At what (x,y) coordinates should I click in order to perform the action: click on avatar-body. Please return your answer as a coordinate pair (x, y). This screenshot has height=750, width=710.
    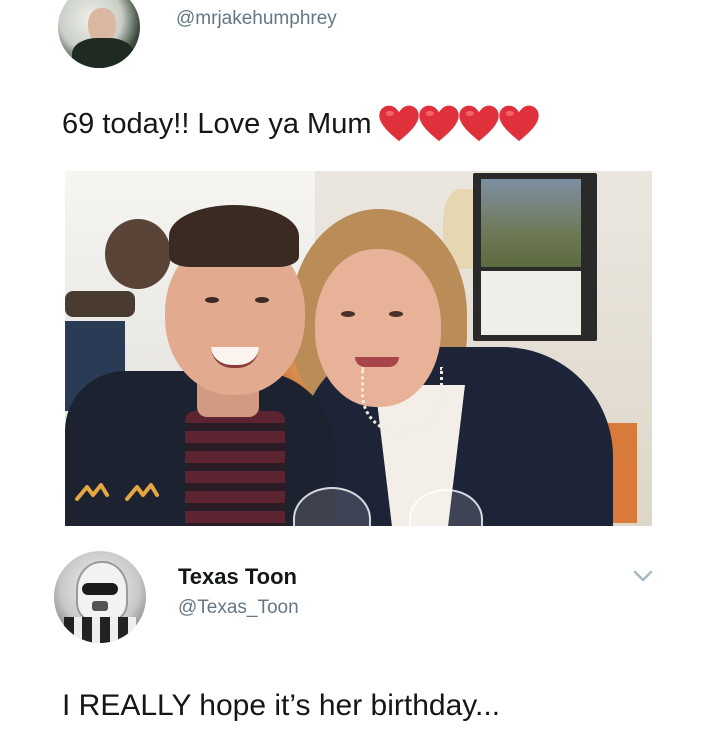
    Looking at the image, I should click on (100, 630).